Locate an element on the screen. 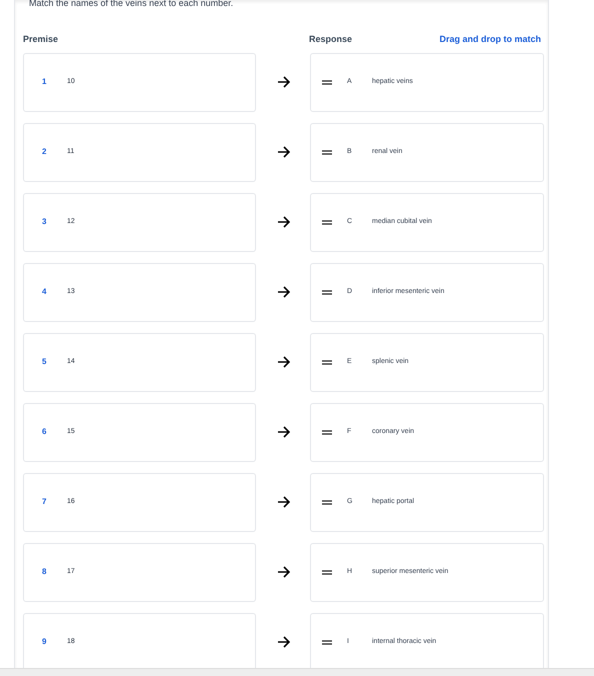 This screenshot has height=676, width=594. response-heading: Response is located at coordinates (330, 39).